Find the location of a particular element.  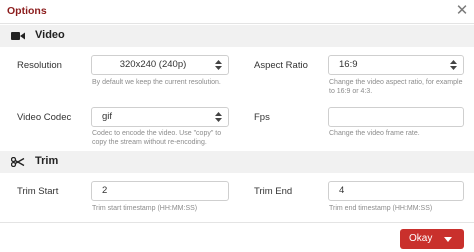

chevron-down-icon is located at coordinates (448, 239).